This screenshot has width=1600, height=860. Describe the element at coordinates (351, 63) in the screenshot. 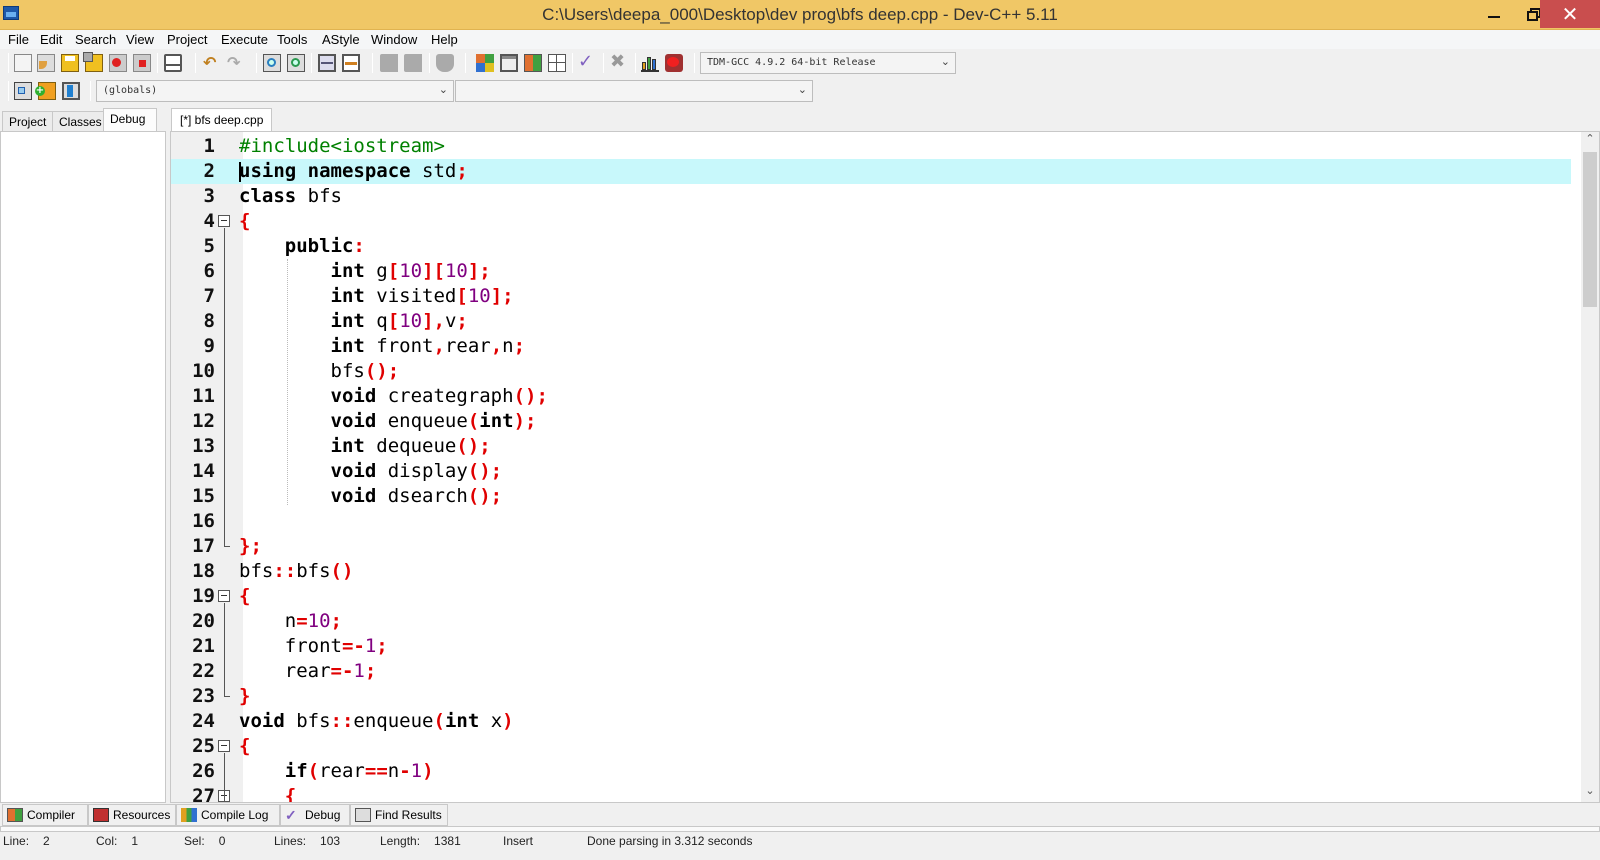

I see `unindent-icon` at that location.